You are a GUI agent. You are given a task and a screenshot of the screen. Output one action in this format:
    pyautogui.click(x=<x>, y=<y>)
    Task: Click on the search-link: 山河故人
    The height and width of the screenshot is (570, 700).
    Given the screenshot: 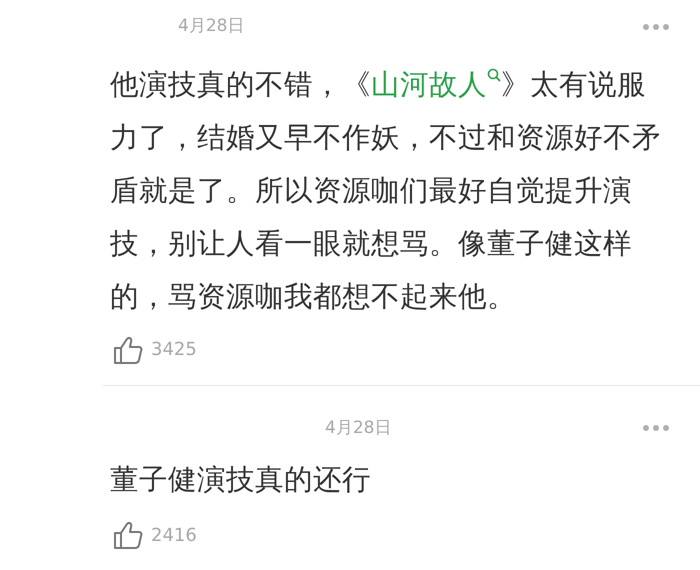 What is the action you would take?
    pyautogui.click(x=436, y=84)
    